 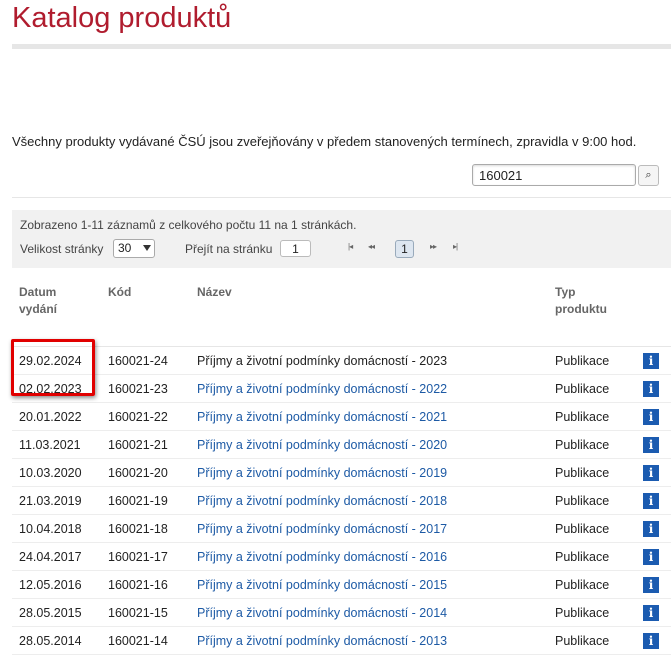 What do you see at coordinates (56, 640) in the screenshot?
I see `cell-date: 28.05.2014` at bounding box center [56, 640].